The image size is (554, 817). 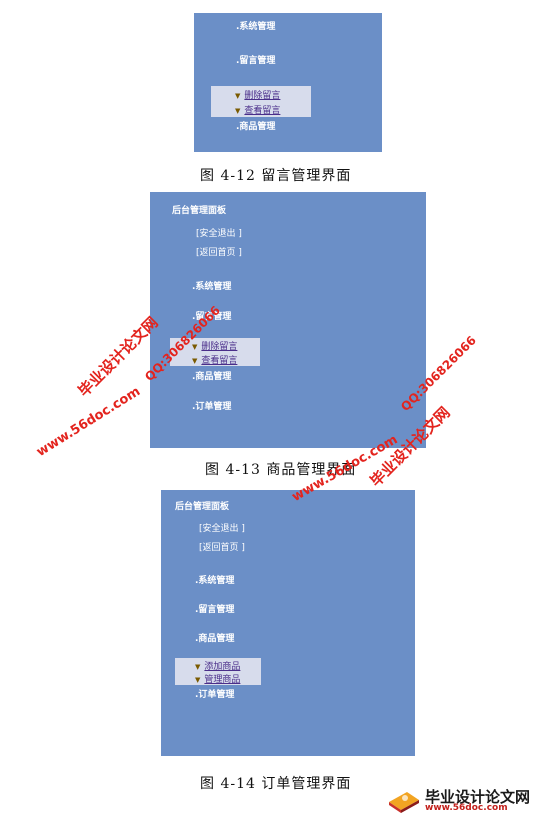 I want to click on submenu-message: ▼ 删除留言 ▼ 查看留言, so click(x=261, y=101).